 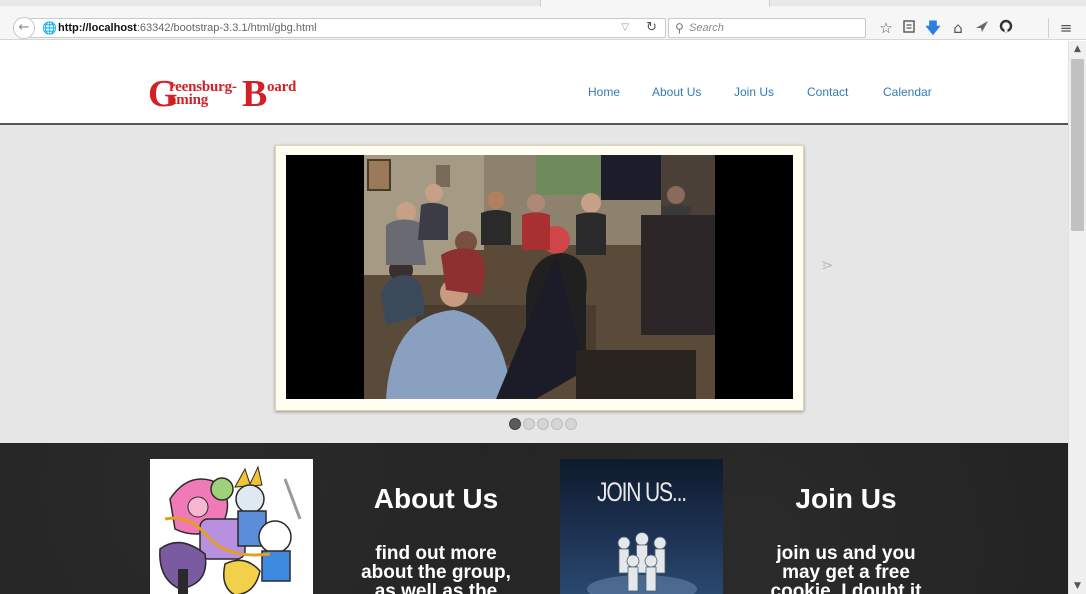 What do you see at coordinates (933, 28) in the screenshot?
I see `downloads-icon: 🡇` at bounding box center [933, 28].